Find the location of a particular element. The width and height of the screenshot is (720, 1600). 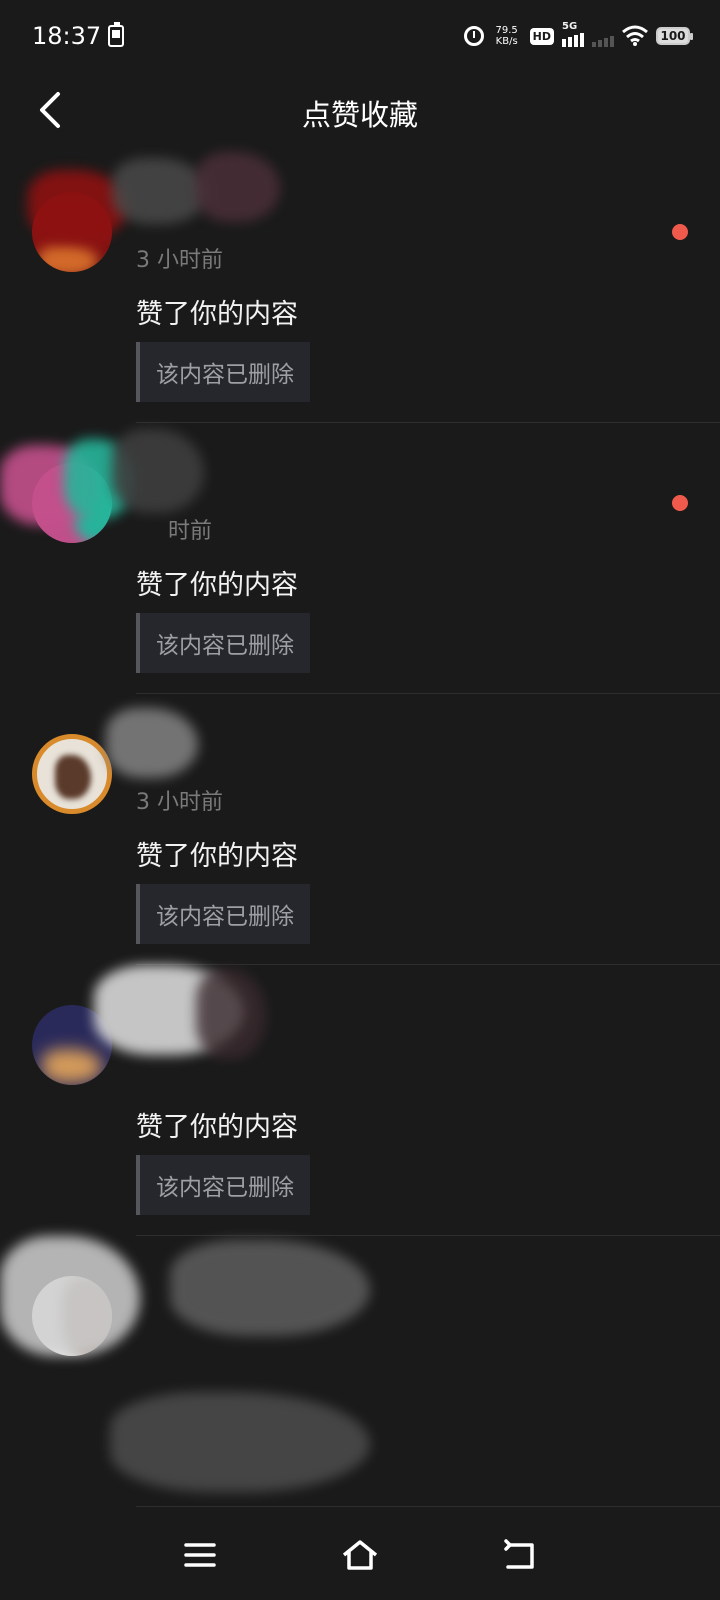

hd-badge: HD is located at coordinates (541, 36).